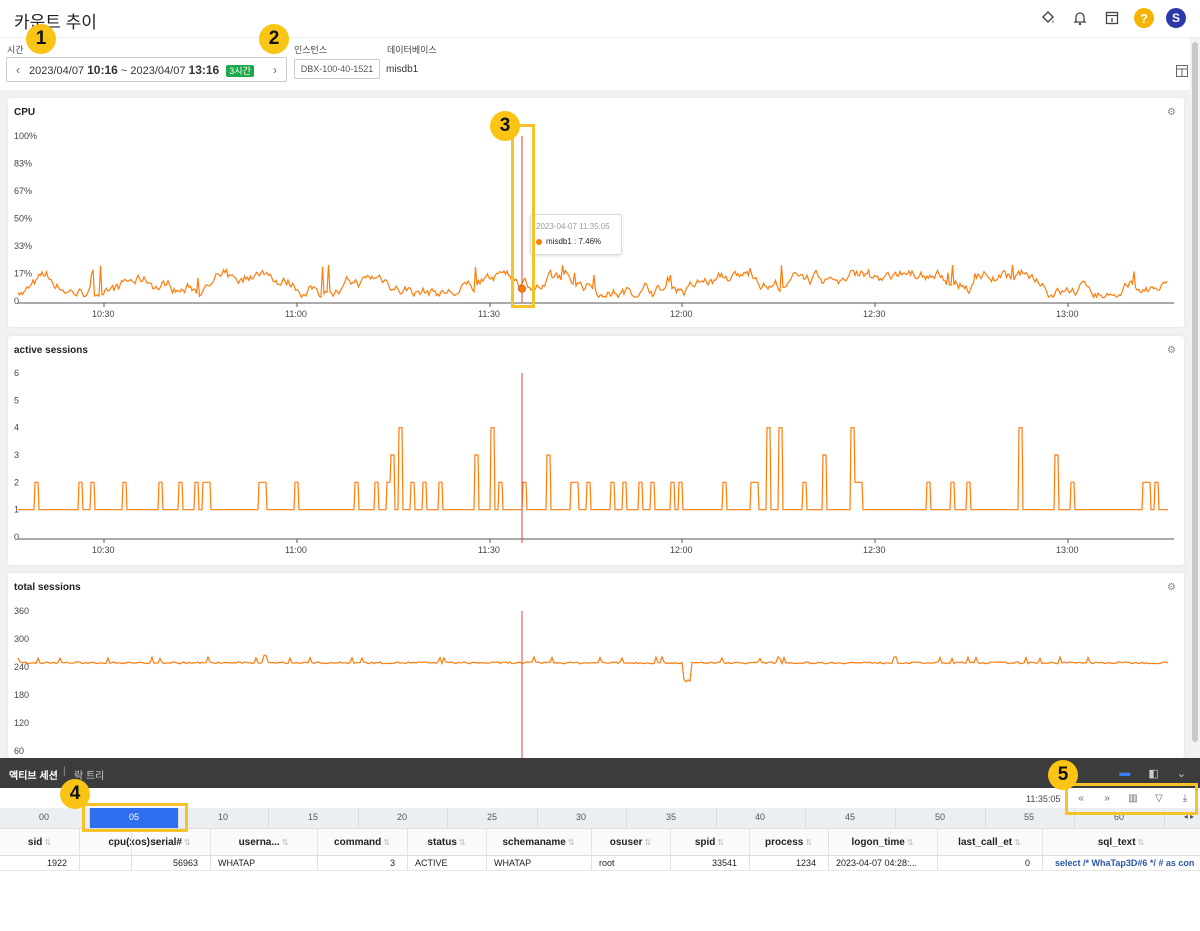 The width and height of the screenshot is (1200, 931). I want to click on column-header-12: sql_text ⇅, so click(1121, 842).